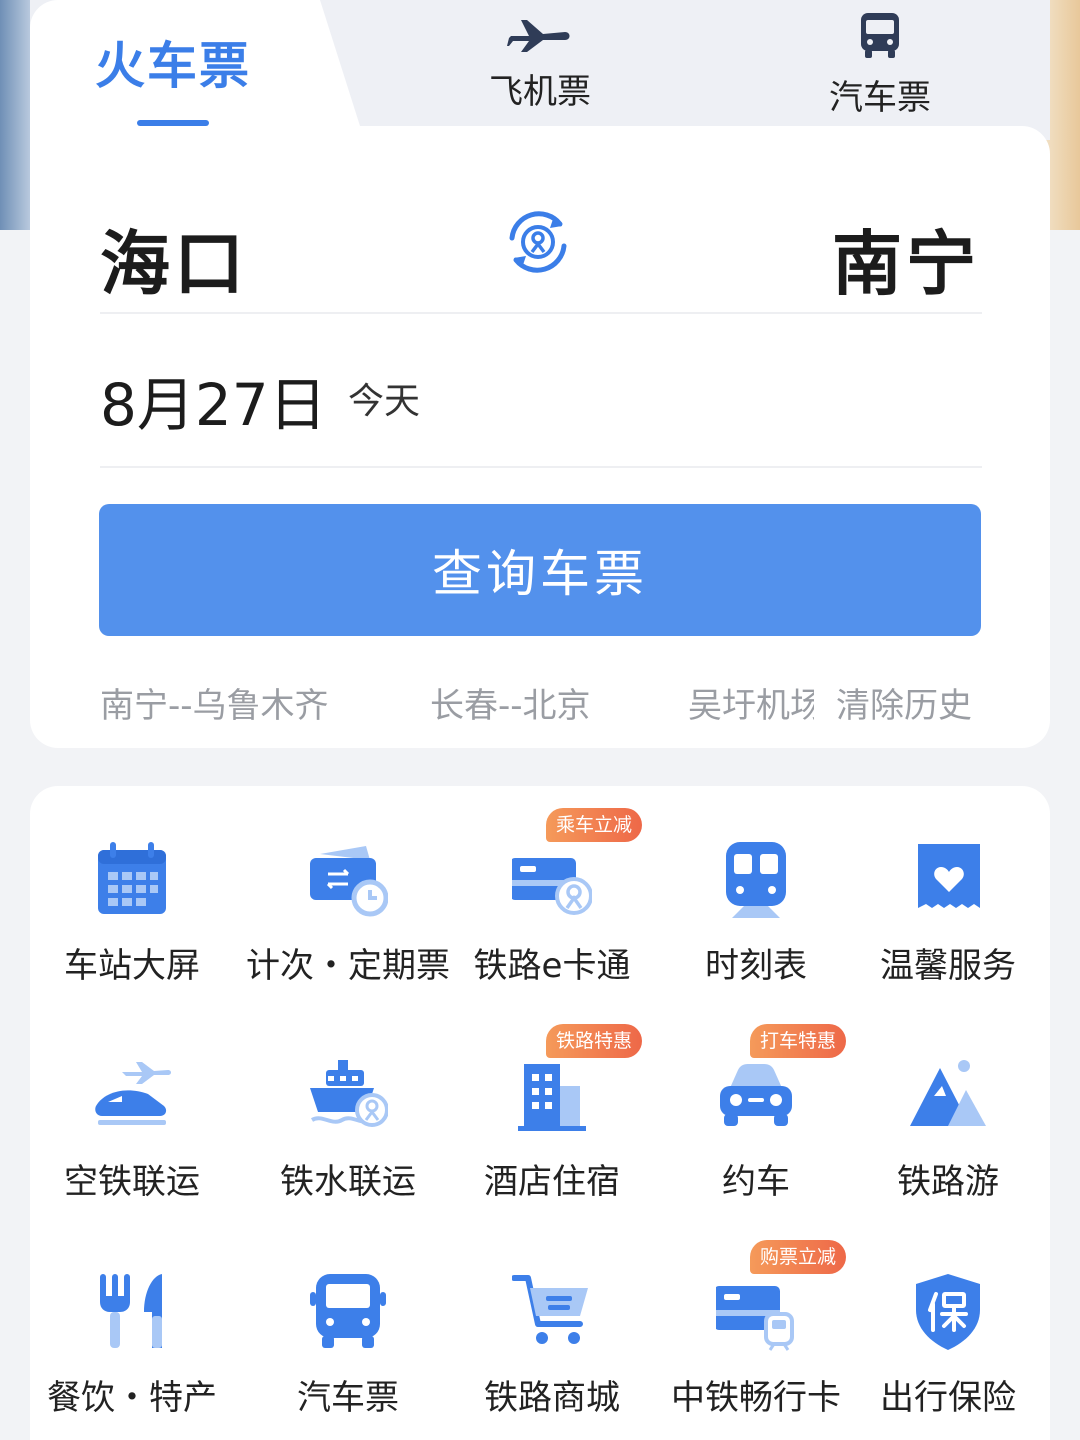  I want to click on calendar-icon, so click(132, 878).